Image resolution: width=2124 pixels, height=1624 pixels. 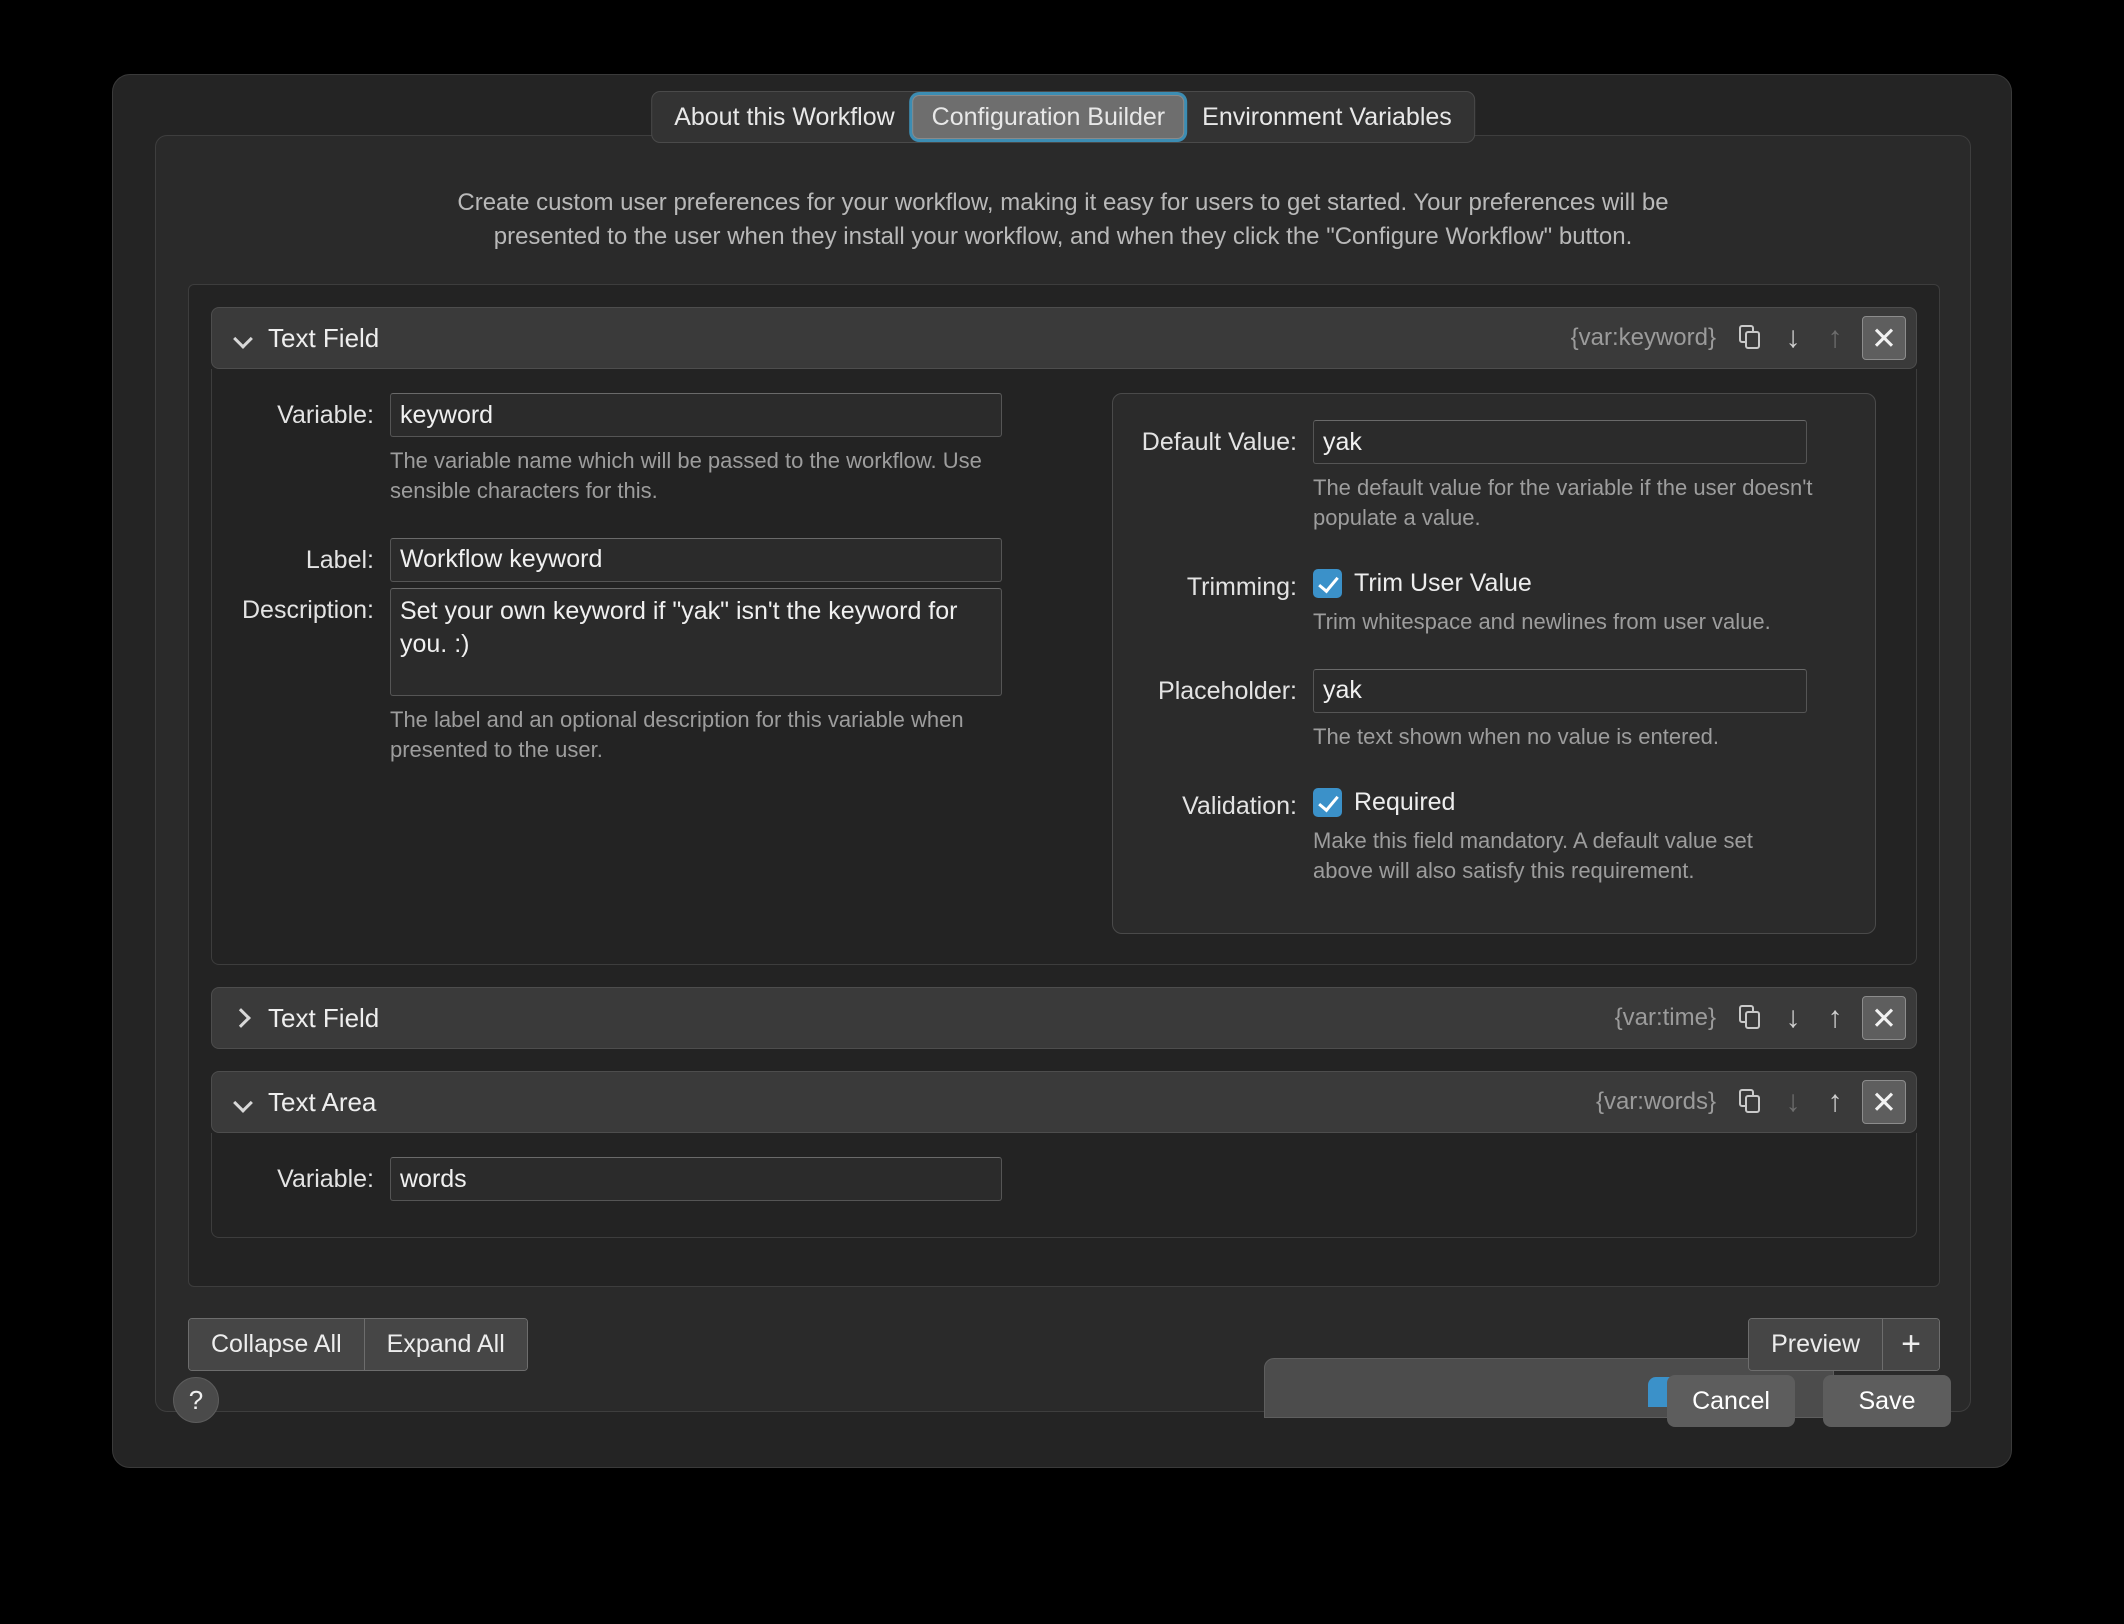 What do you see at coordinates (1665, 1018) in the screenshot?
I see `variable-tag: {var:time}` at bounding box center [1665, 1018].